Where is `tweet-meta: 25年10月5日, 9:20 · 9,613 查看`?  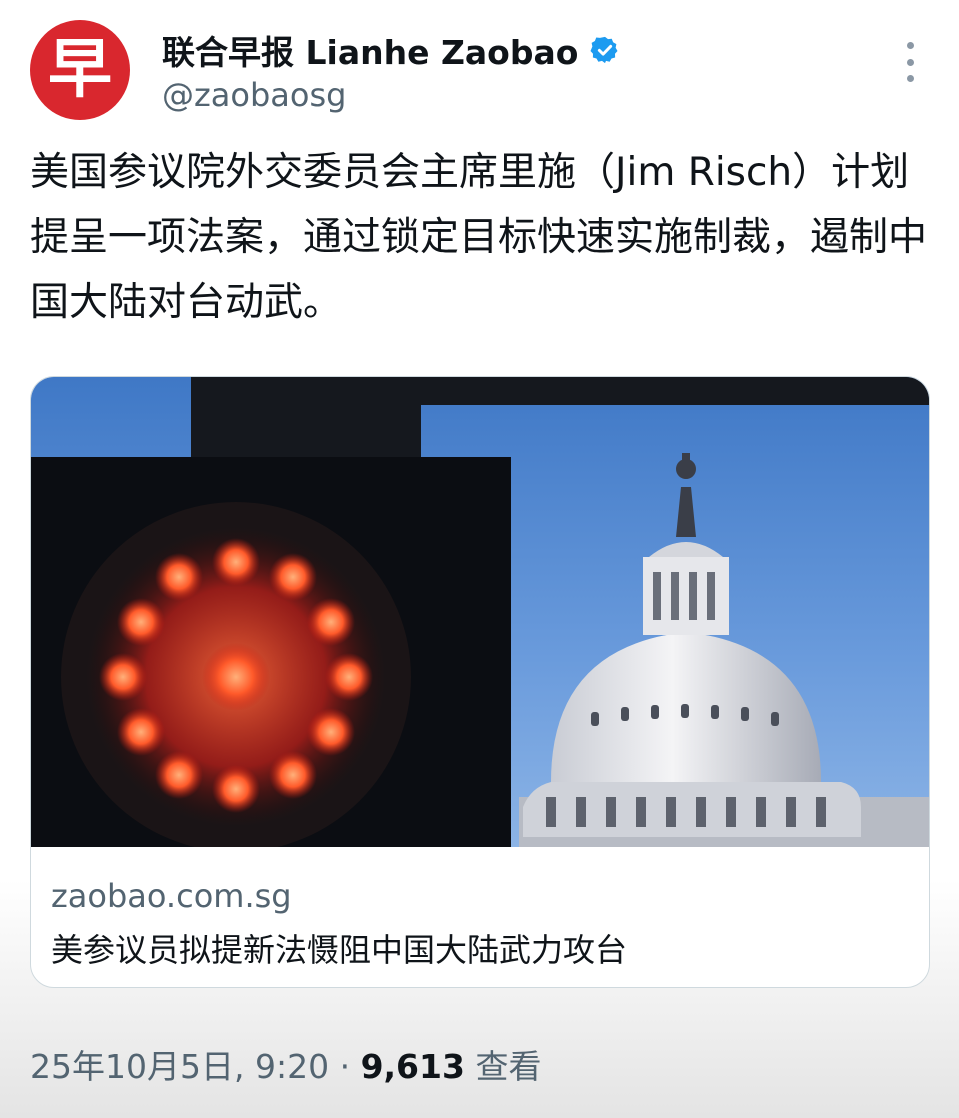 tweet-meta: 25年10月5日, 9:20 · 9,613 查看 is located at coordinates (285, 1064).